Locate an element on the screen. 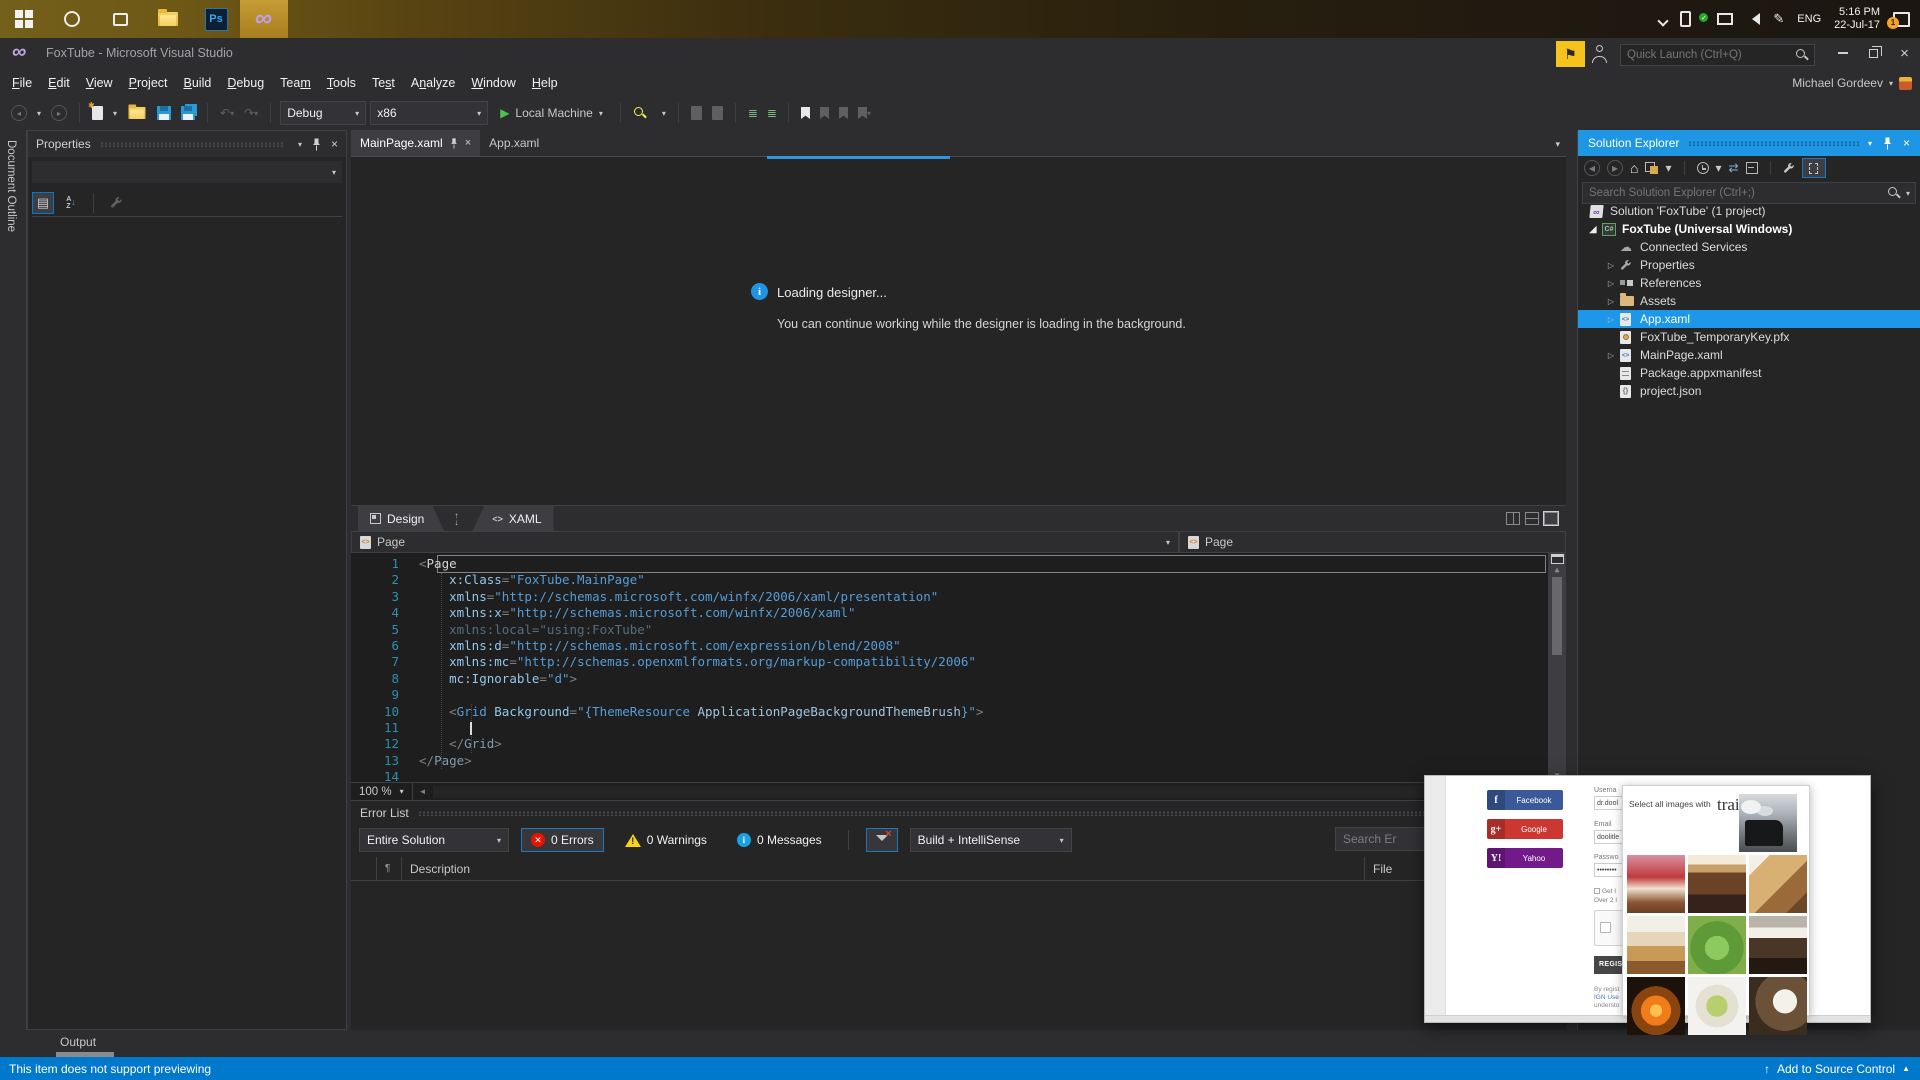  feedback-flag-button: ⚑ is located at coordinates (1570, 54).